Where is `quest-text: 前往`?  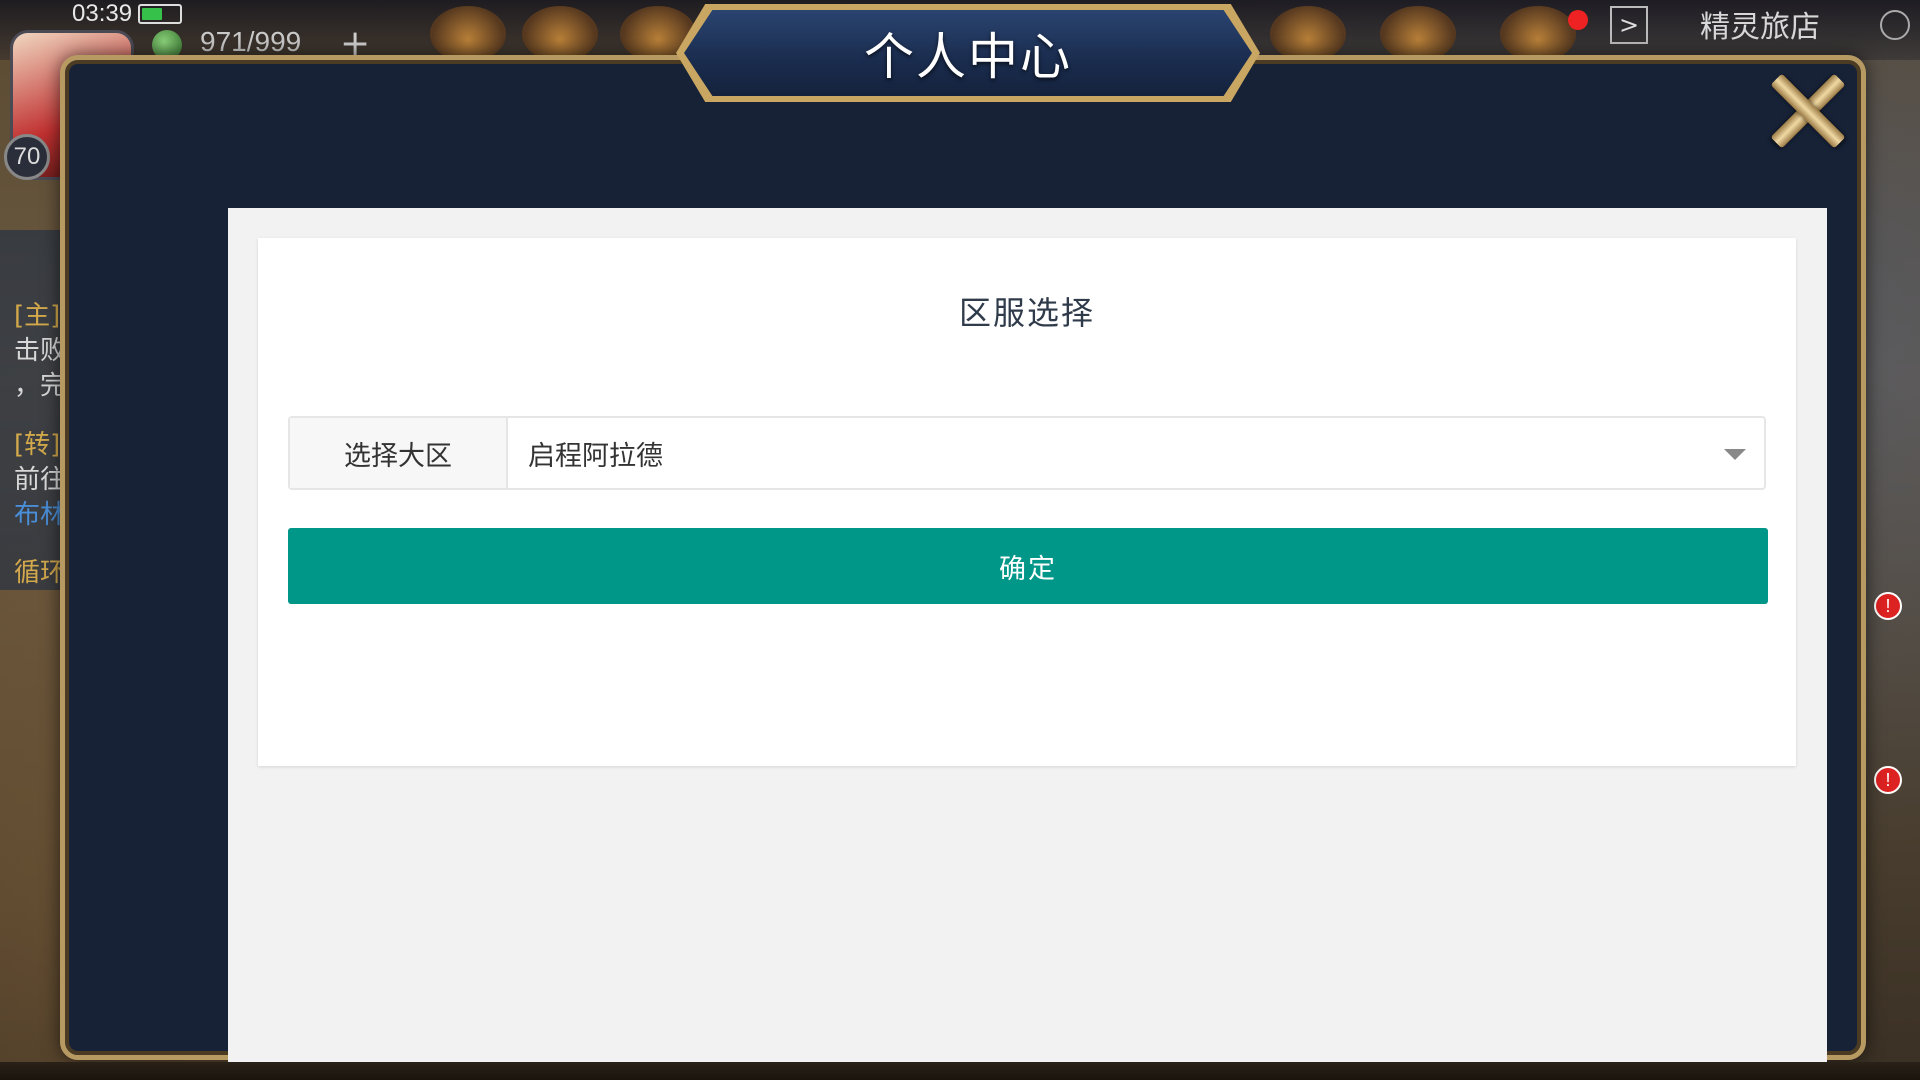
quest-text: 前往 is located at coordinates (40, 480).